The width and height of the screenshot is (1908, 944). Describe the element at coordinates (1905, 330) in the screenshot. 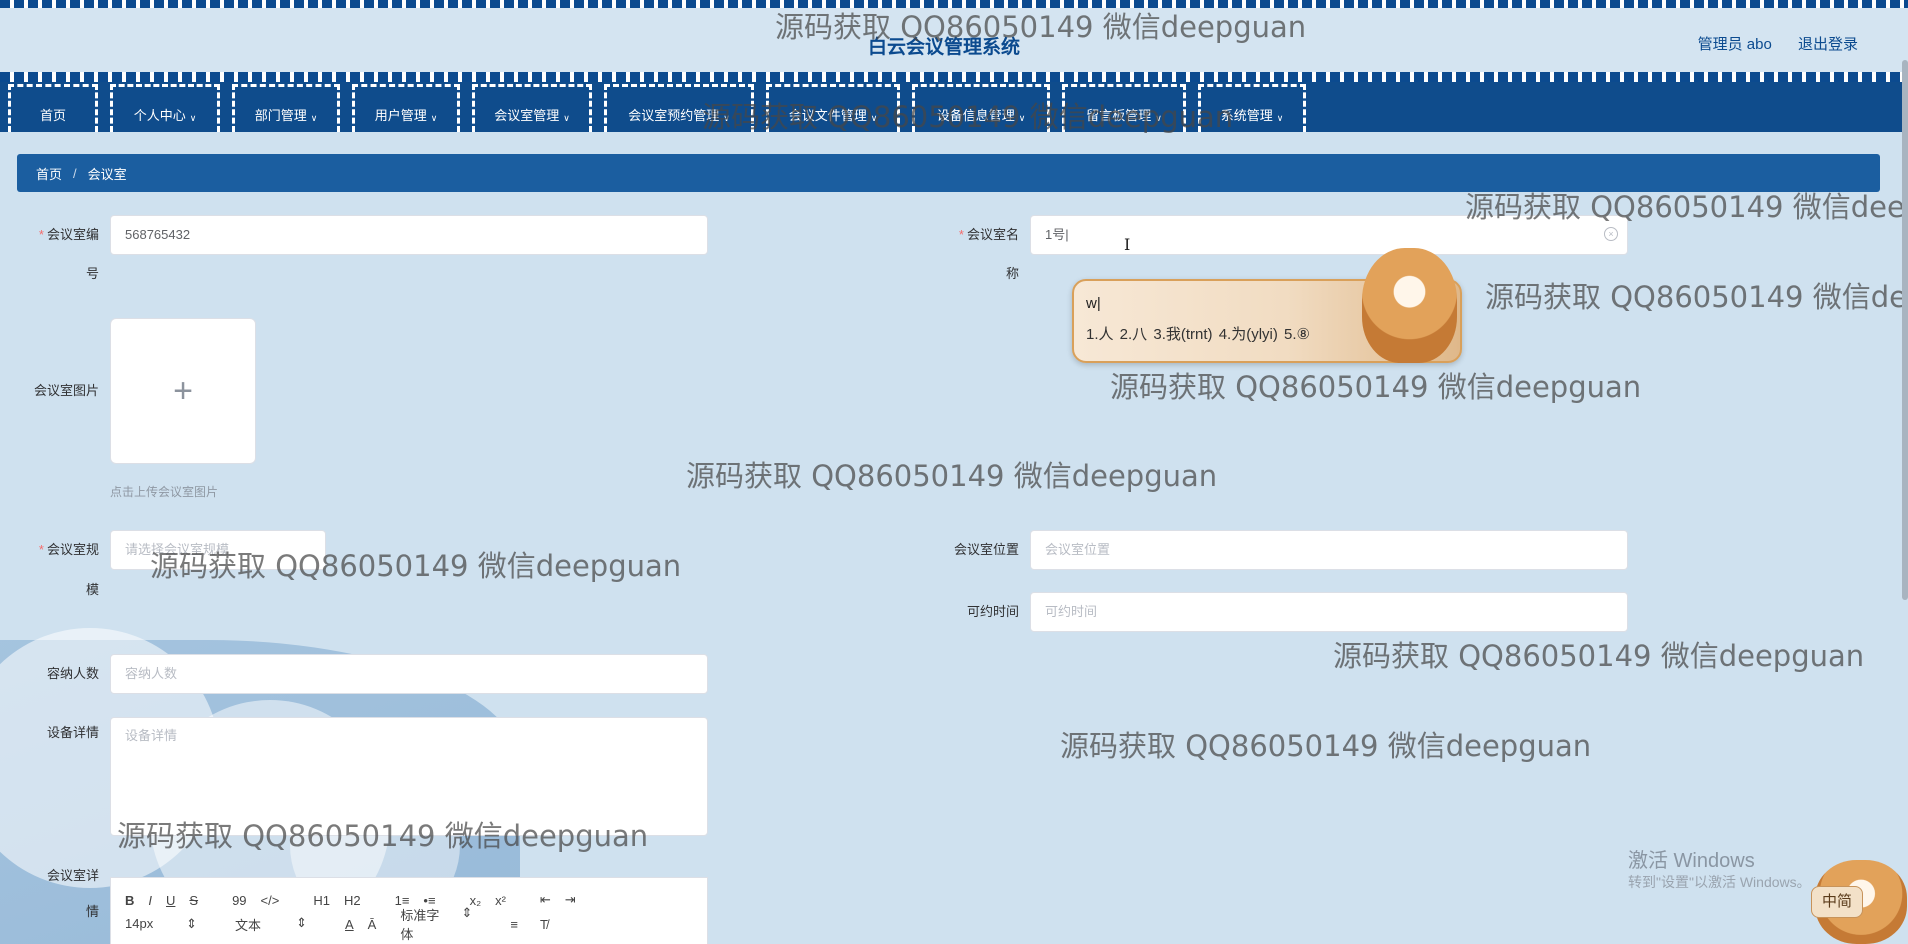

I see `vertical-scrollbar` at that location.